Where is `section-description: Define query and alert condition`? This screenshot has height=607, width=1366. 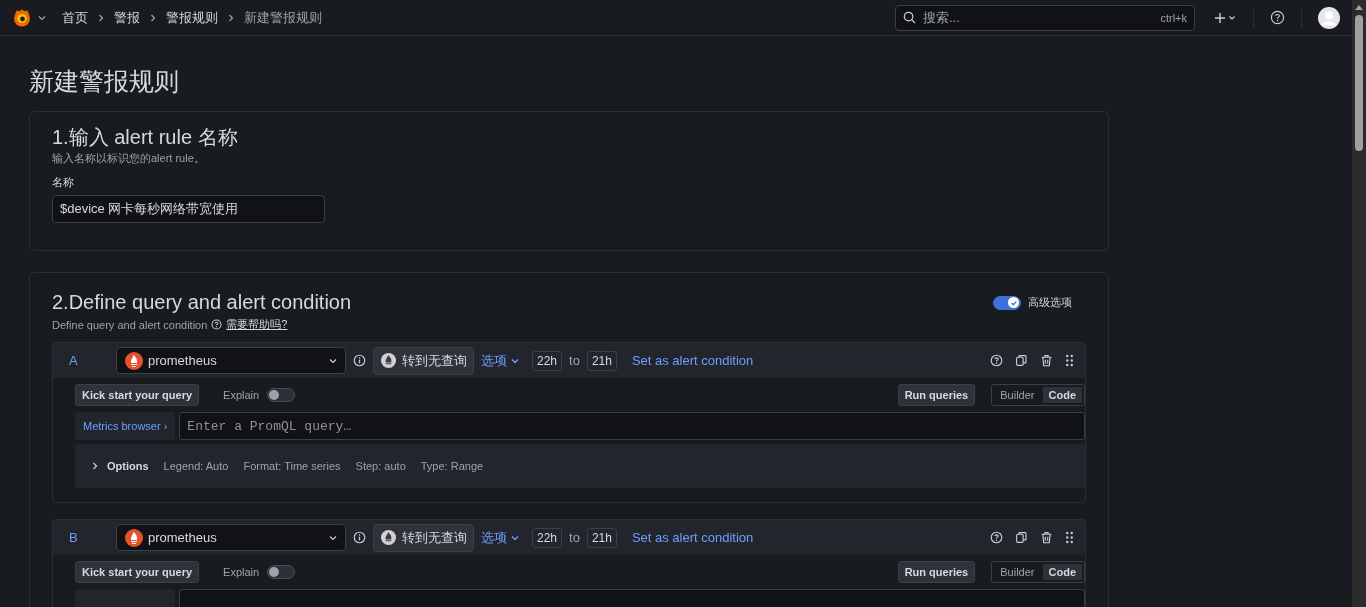 section-description: Define query and alert condition is located at coordinates (130, 324).